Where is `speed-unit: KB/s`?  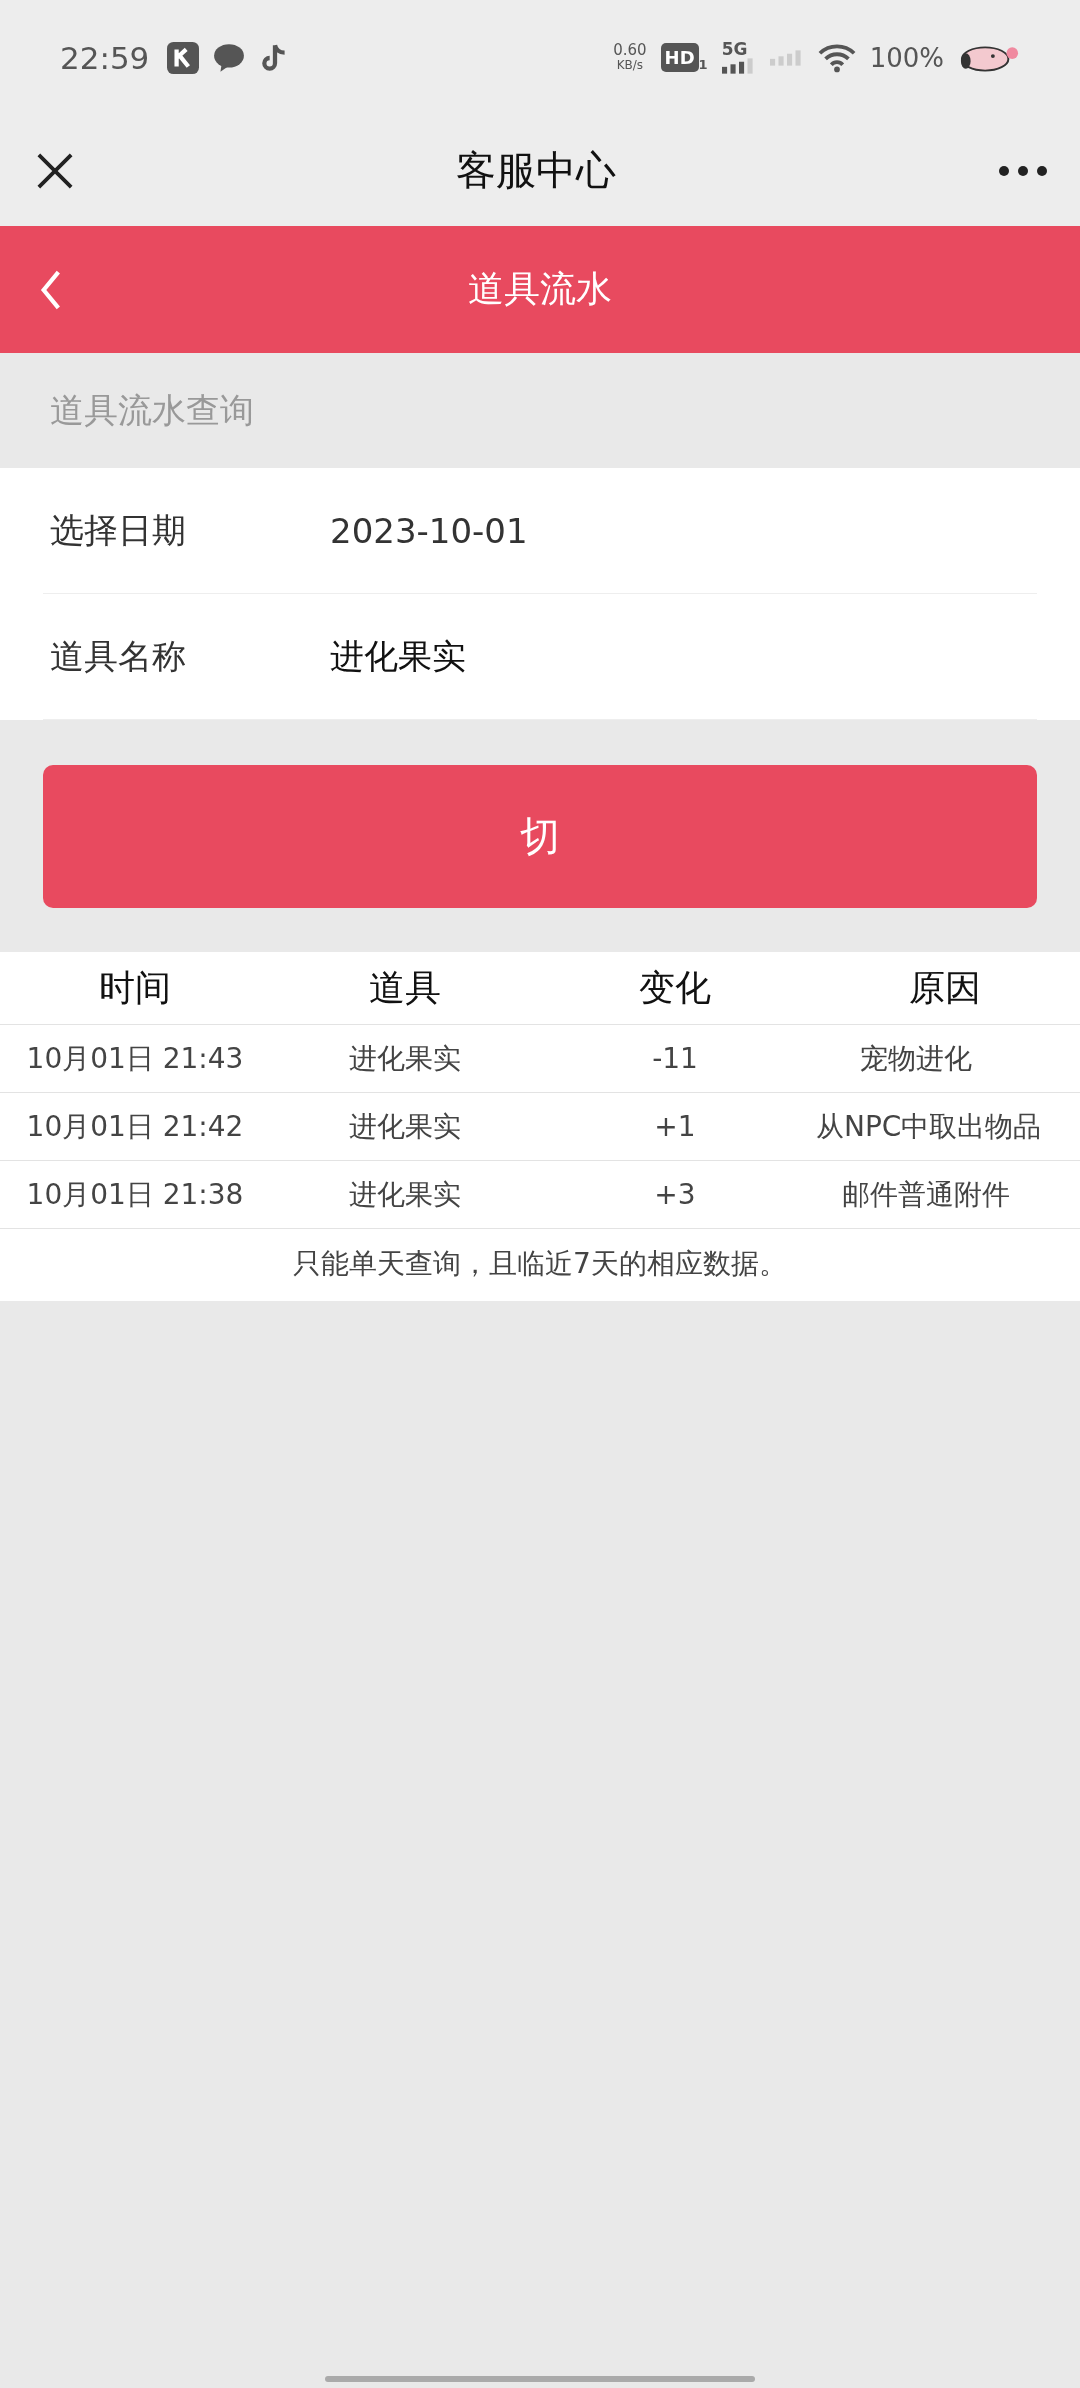
speed-unit: KB/s is located at coordinates (630, 65).